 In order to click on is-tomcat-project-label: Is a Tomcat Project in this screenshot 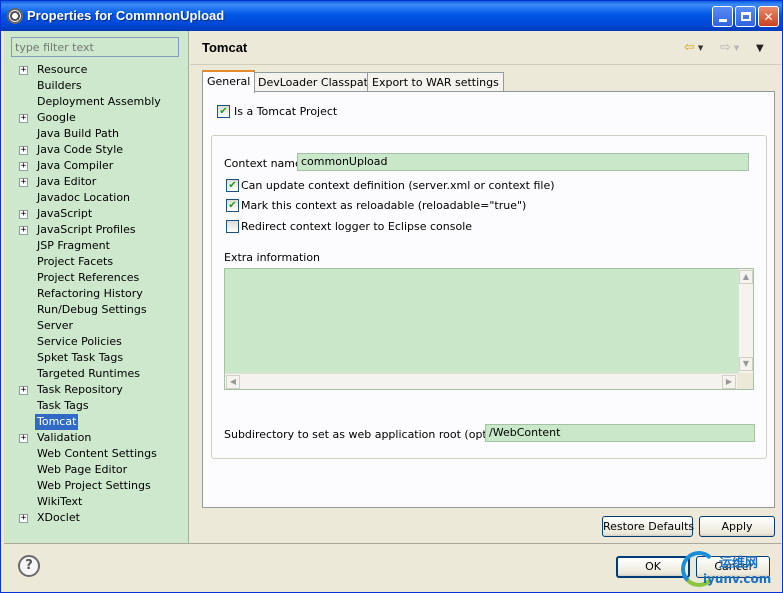, I will do `click(286, 111)`.